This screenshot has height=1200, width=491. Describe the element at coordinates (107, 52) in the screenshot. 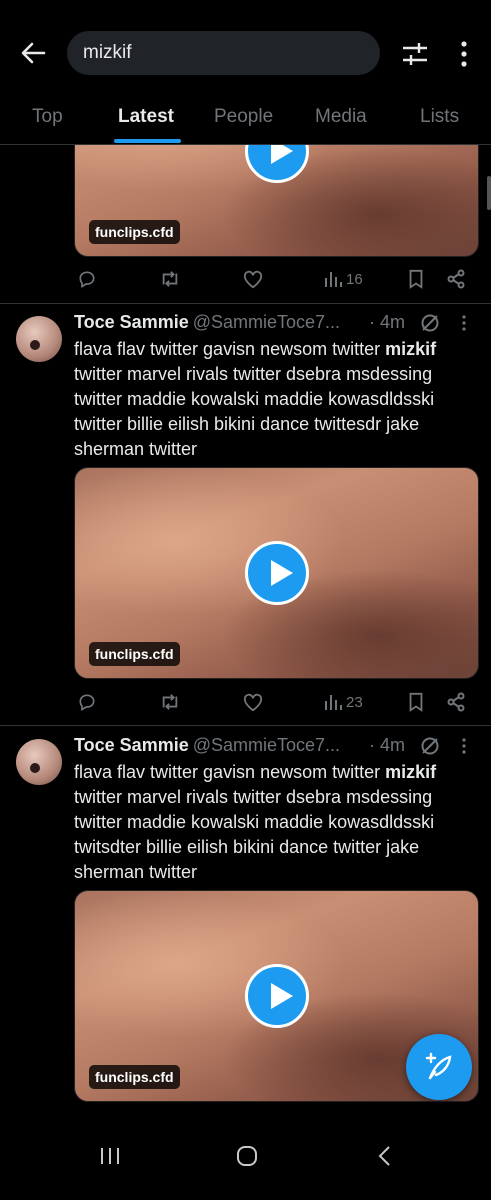

I see `search-query: mizkif` at that location.